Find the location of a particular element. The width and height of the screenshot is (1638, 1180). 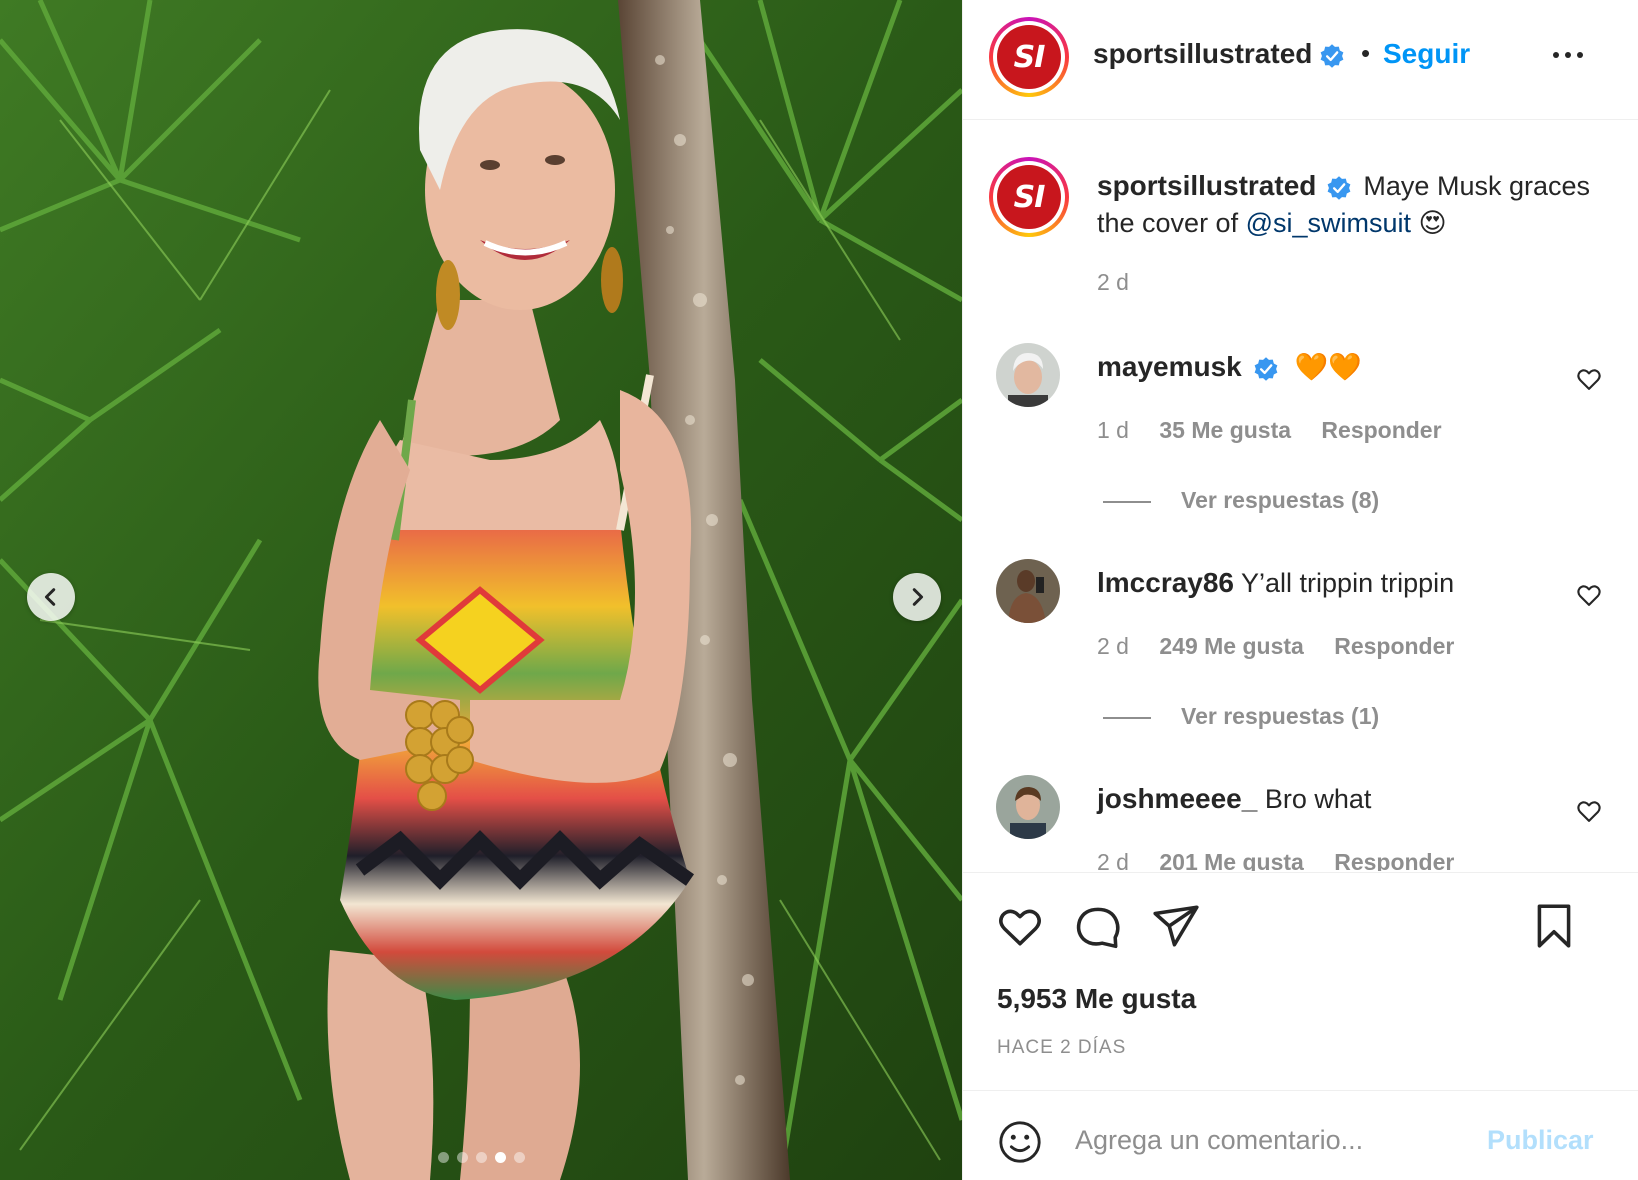

comment-meta: 1 d 35 Me gusta Responder is located at coordinates (1281, 430).